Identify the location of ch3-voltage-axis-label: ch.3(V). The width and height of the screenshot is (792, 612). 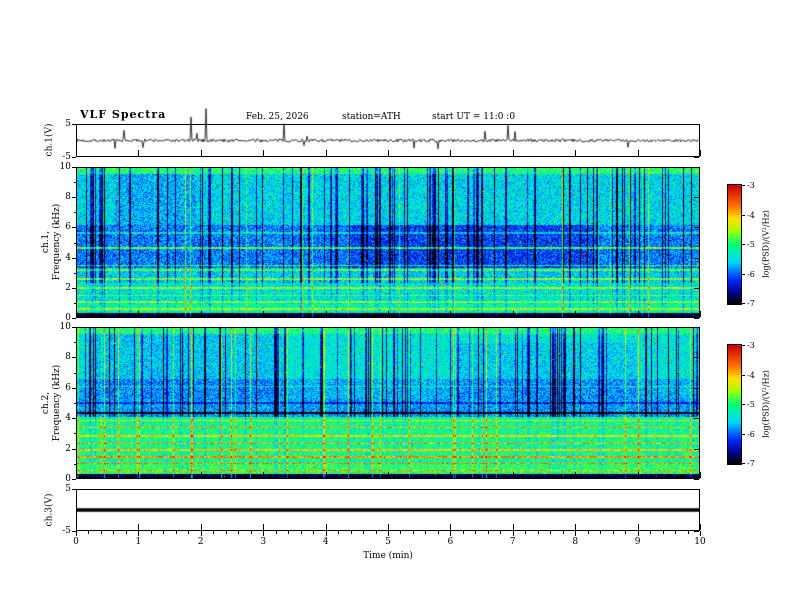
(49, 510).